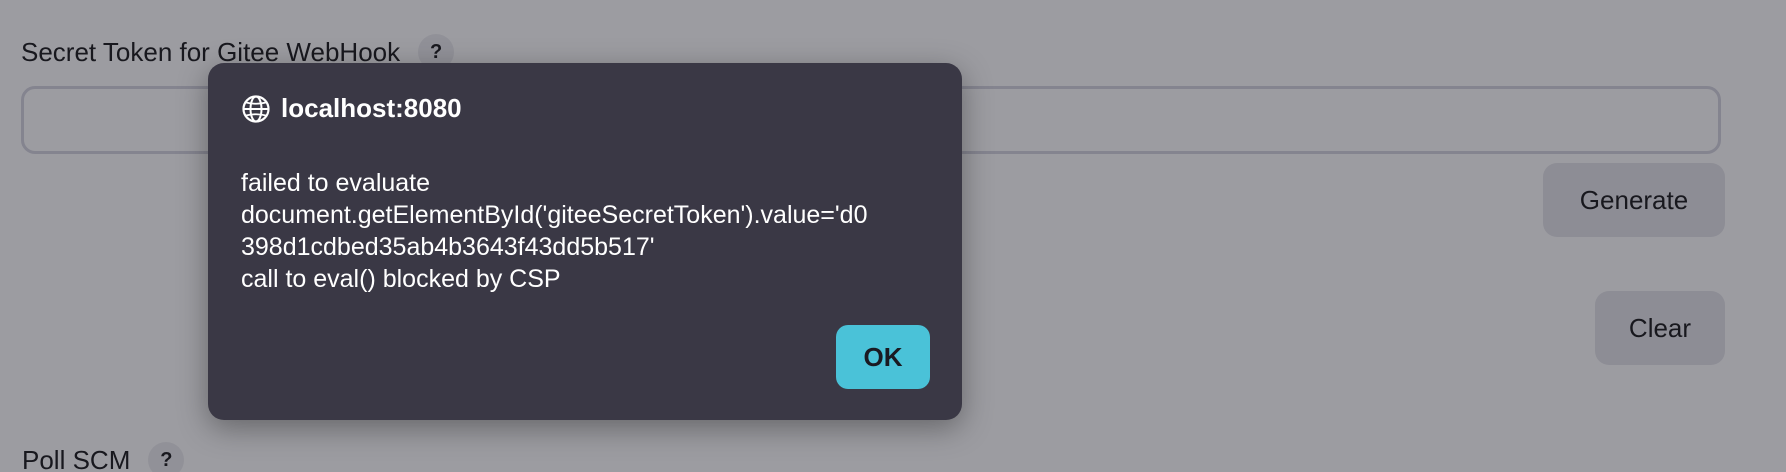  I want to click on message-line: 398d1cdbed35ab4b3643f43dd5b517', so click(448, 247).